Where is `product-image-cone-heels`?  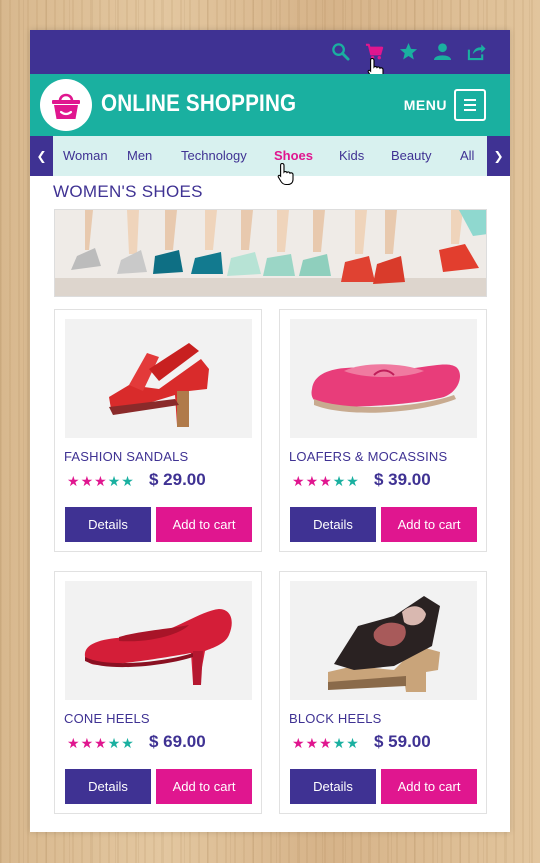
product-image-cone-heels is located at coordinates (158, 640).